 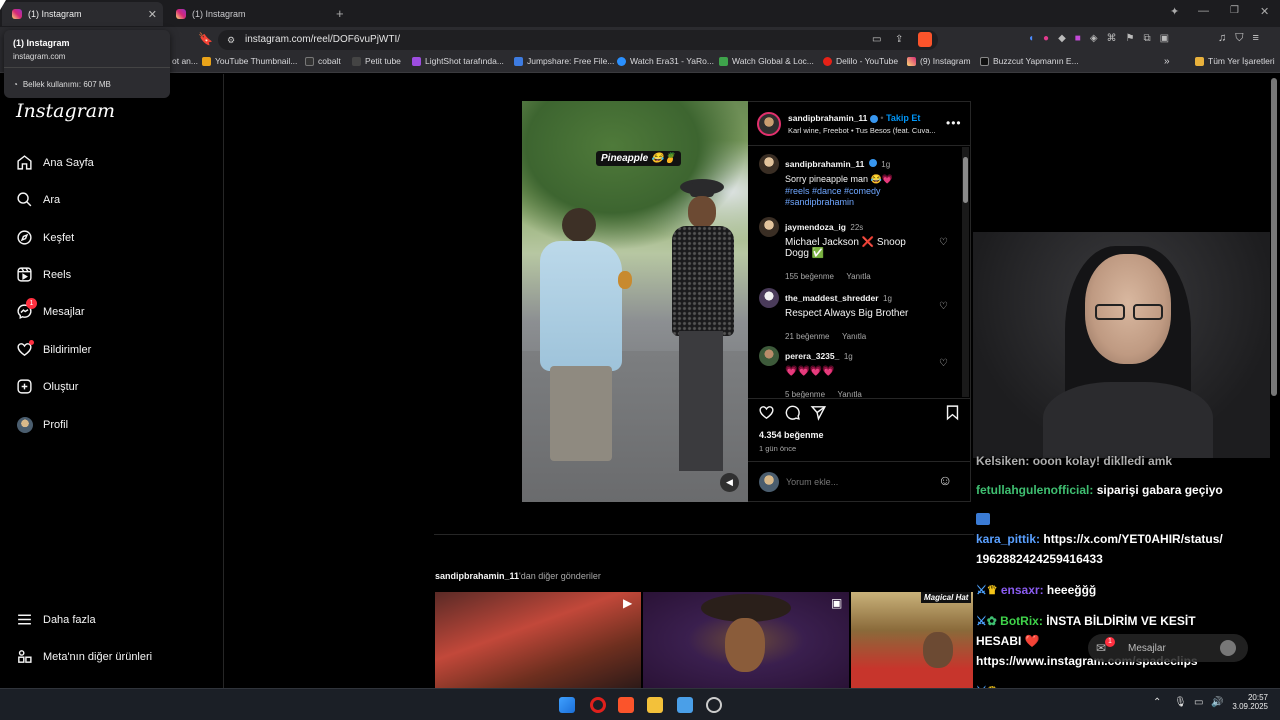 What do you see at coordinates (1174, 11) in the screenshot?
I see `extensions-icon: ✦` at bounding box center [1174, 11].